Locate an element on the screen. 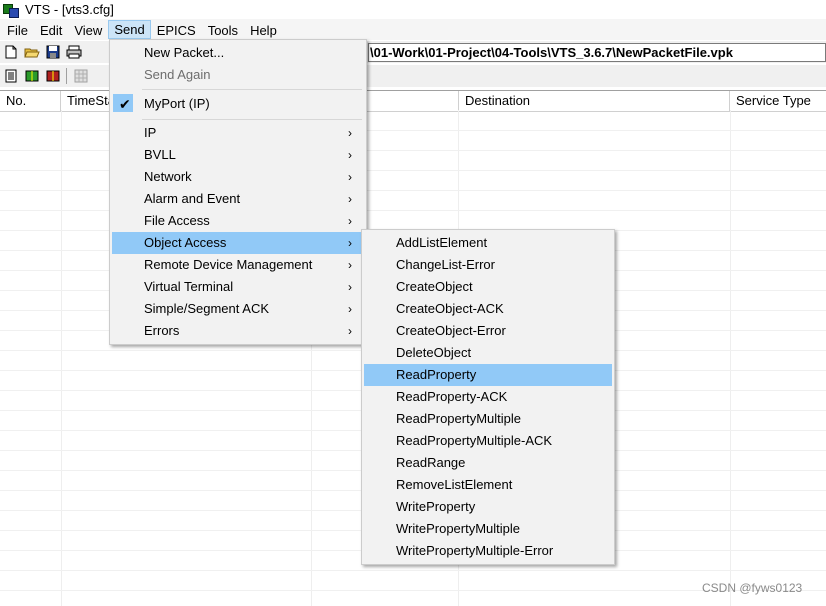 This screenshot has width=826, height=606. menu-item-writeproperty: WriteProperty is located at coordinates (488, 507).